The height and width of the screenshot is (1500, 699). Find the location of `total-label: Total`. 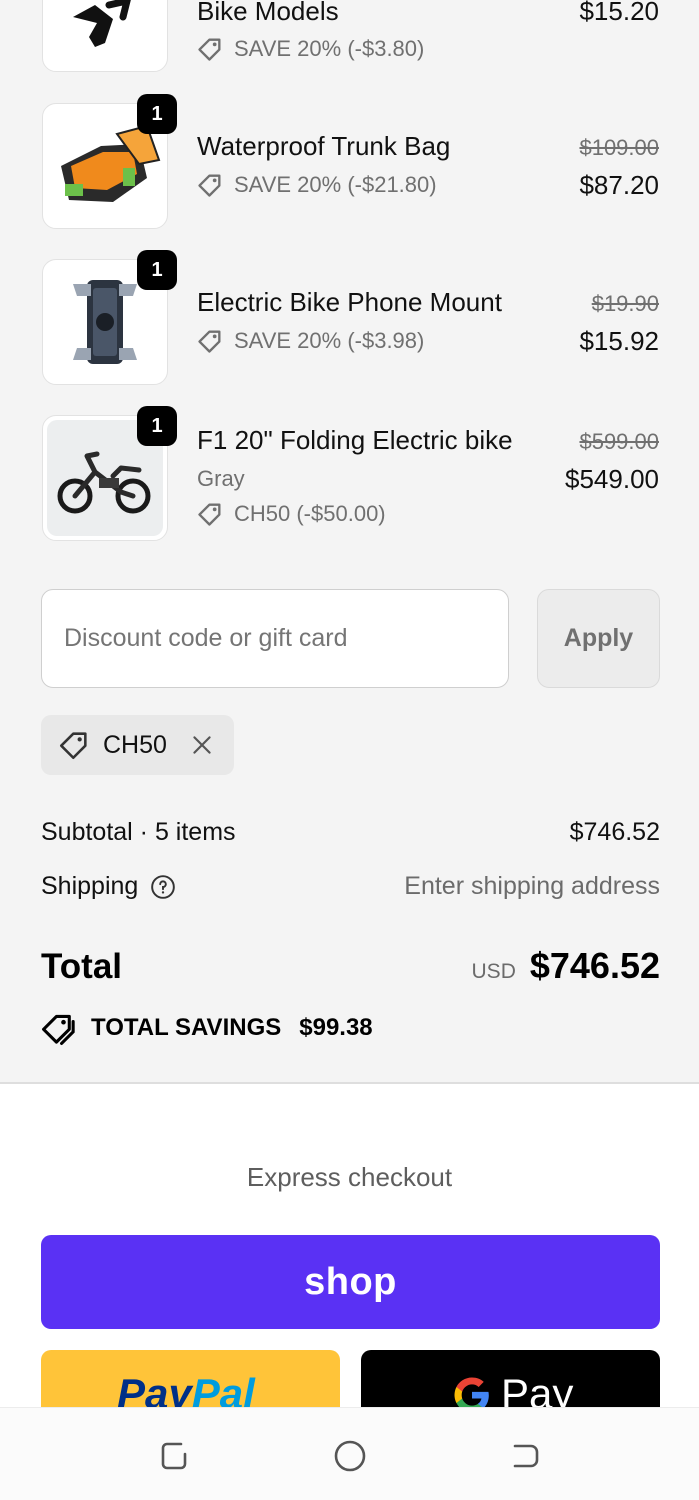

total-label: Total is located at coordinates (82, 966).